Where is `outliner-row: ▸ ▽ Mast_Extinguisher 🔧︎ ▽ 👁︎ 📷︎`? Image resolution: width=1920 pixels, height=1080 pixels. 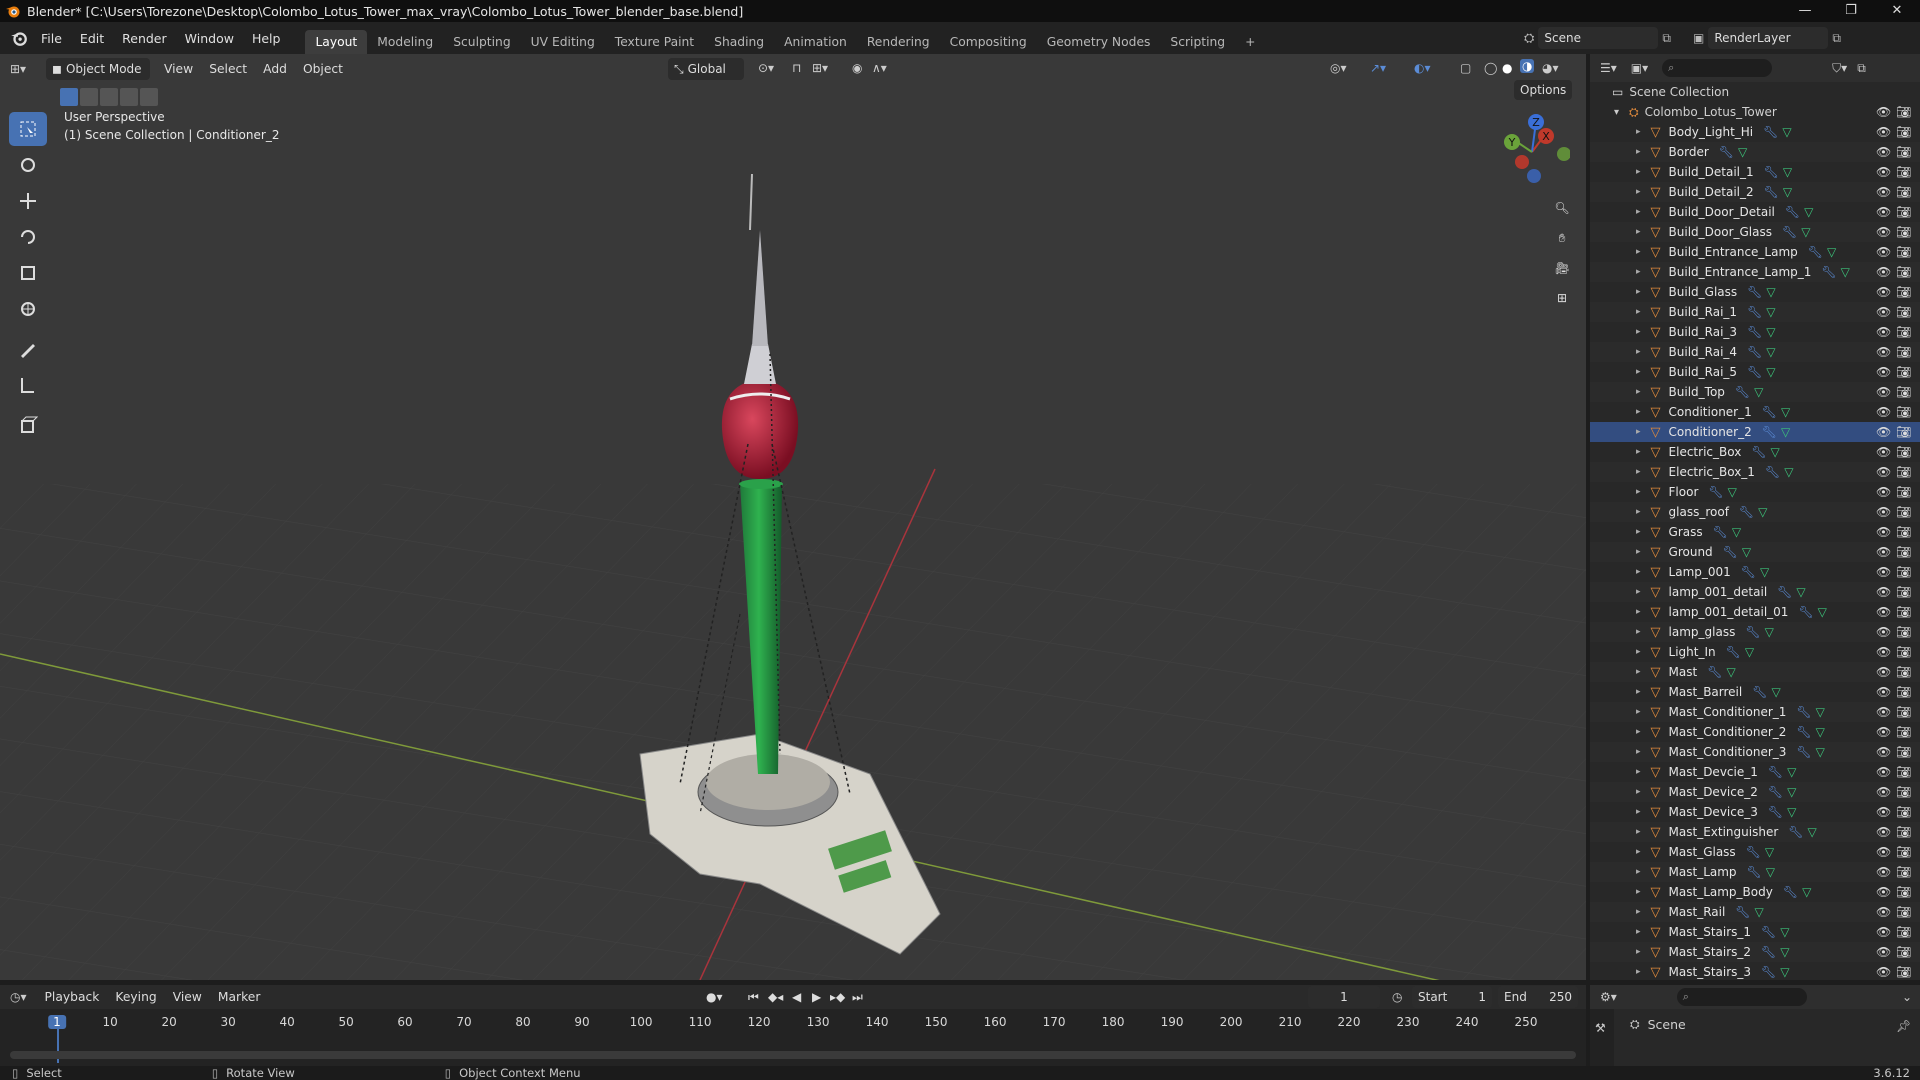
outliner-row: ▸ ▽ Mast_Extinguisher 🔧︎ ▽ 👁︎ 📷︎ is located at coordinates (1755, 832).